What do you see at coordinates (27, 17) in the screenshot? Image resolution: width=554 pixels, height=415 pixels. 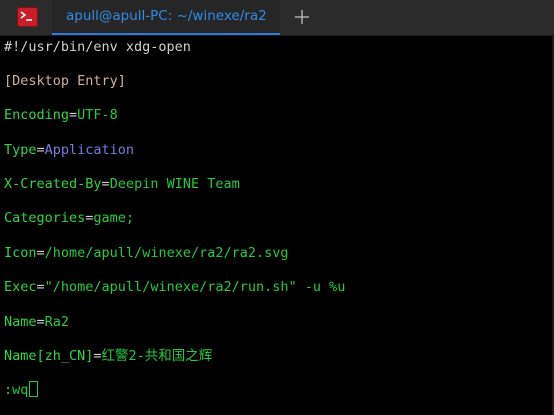 I see `terminal-icon` at bounding box center [27, 17].